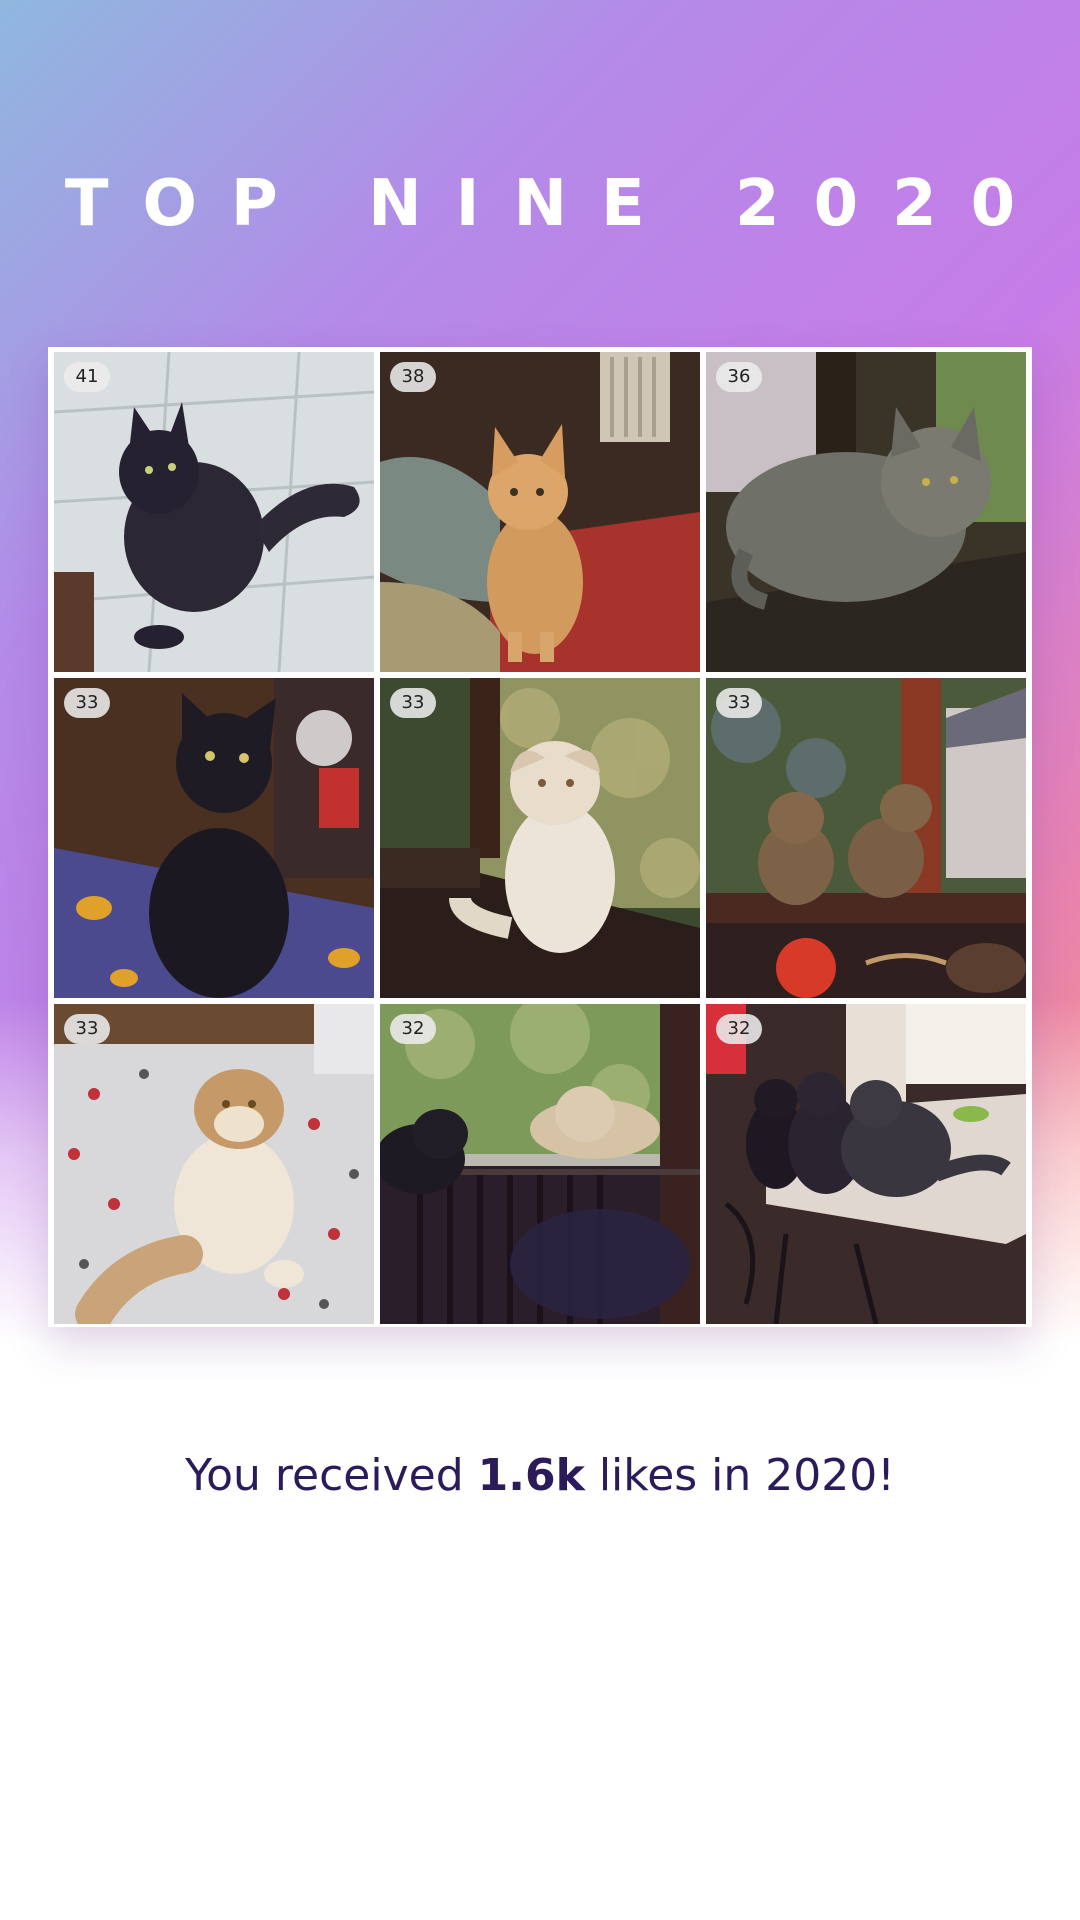 Image resolution: width=1080 pixels, height=1920 pixels. I want to click on likes-badge: 38, so click(413, 377).